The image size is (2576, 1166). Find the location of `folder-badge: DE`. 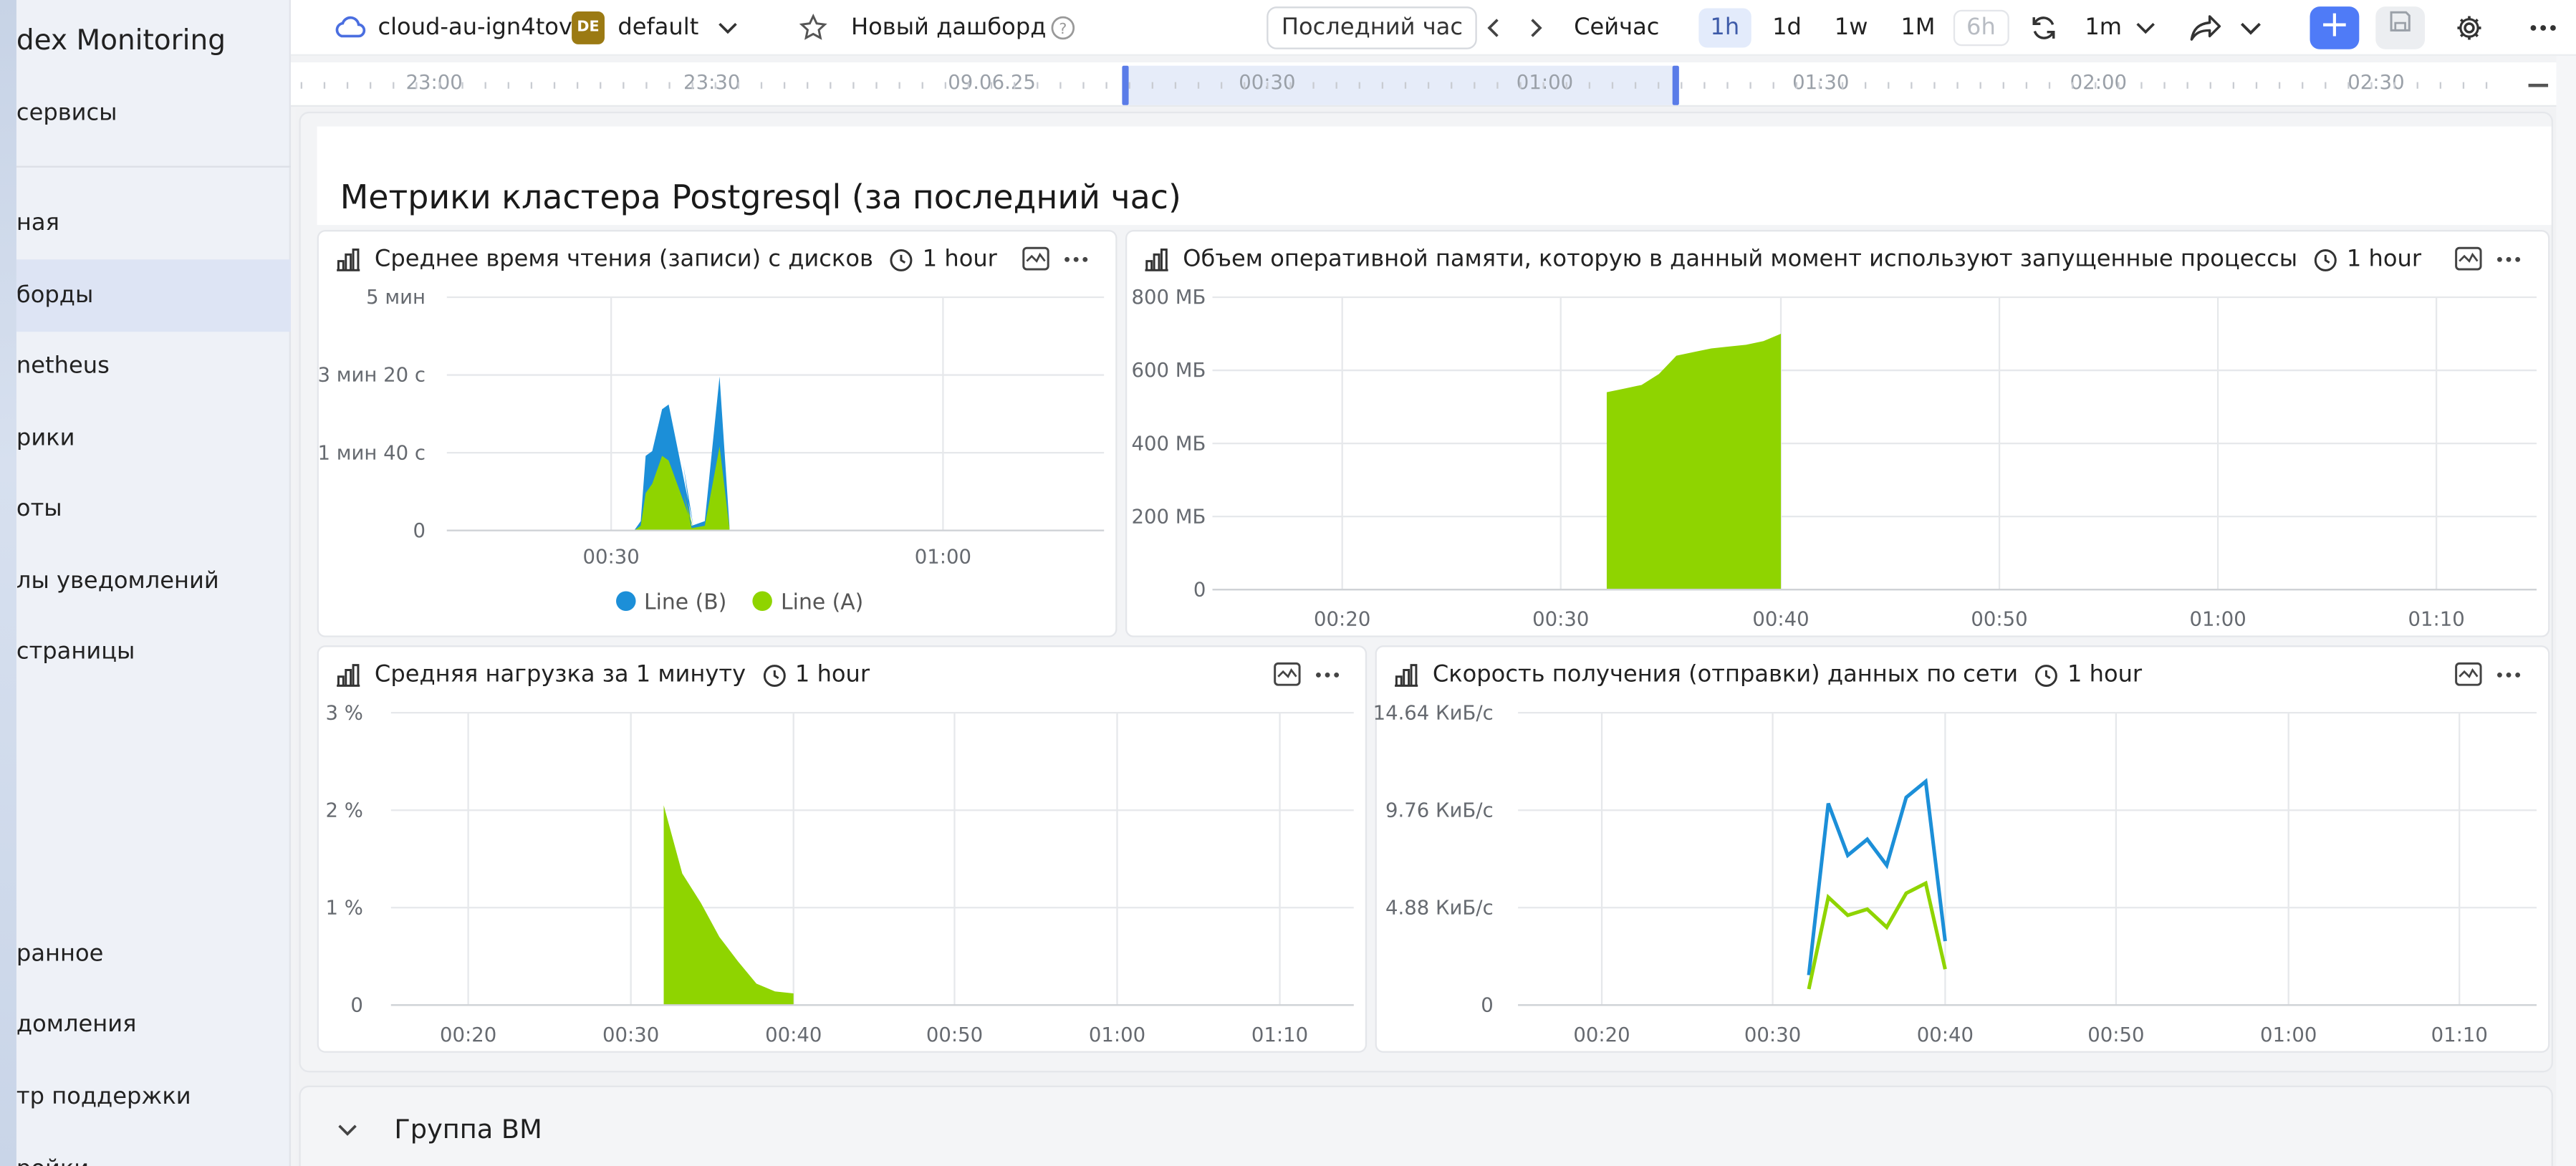

folder-badge: DE is located at coordinates (588, 27).